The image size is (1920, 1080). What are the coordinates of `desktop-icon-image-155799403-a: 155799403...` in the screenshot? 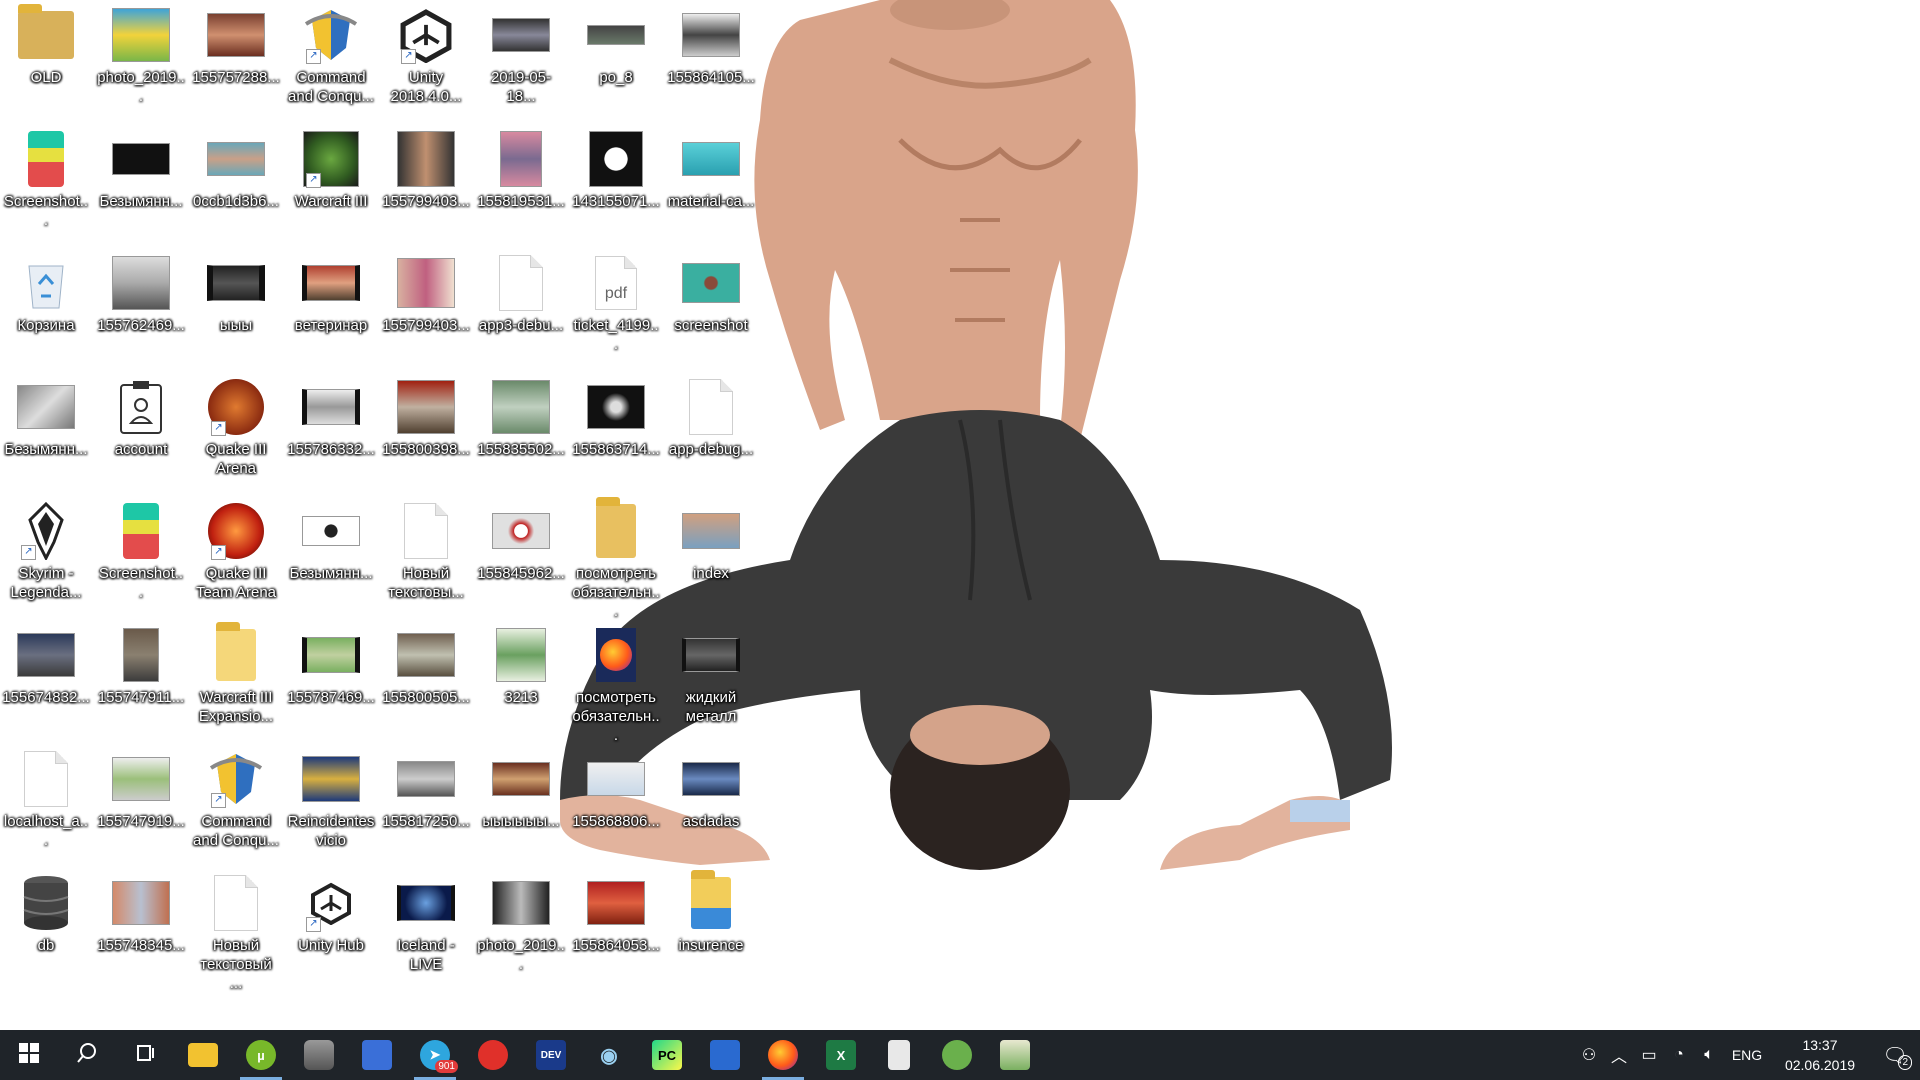 It's located at (426, 184).